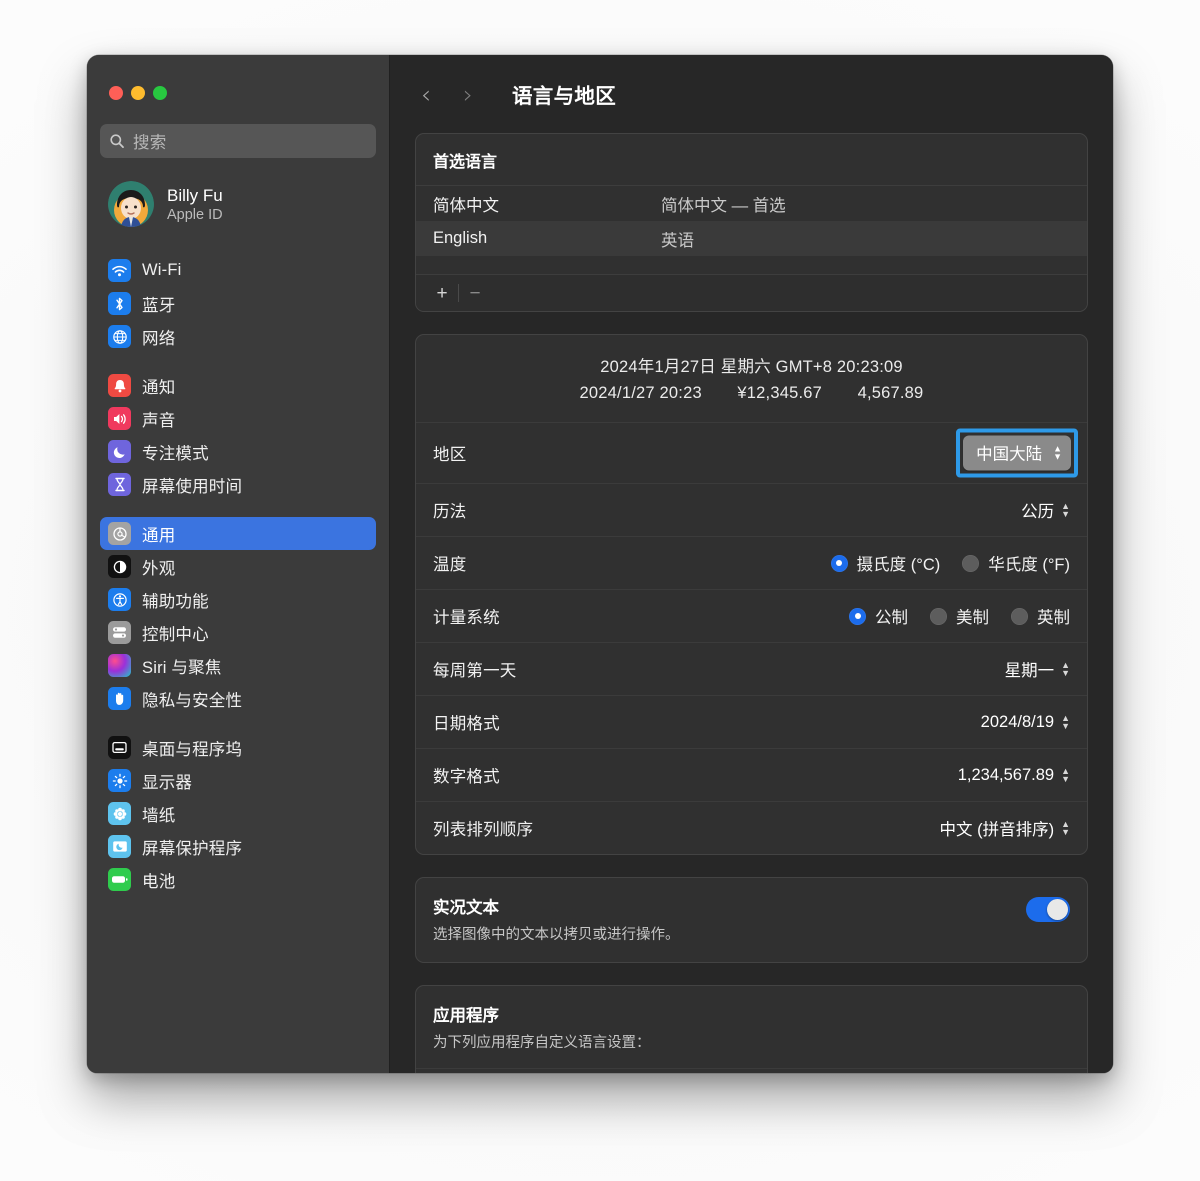  Describe the element at coordinates (238, 780) in the screenshot. I see `sidebar-item-displays: 显示器` at that location.